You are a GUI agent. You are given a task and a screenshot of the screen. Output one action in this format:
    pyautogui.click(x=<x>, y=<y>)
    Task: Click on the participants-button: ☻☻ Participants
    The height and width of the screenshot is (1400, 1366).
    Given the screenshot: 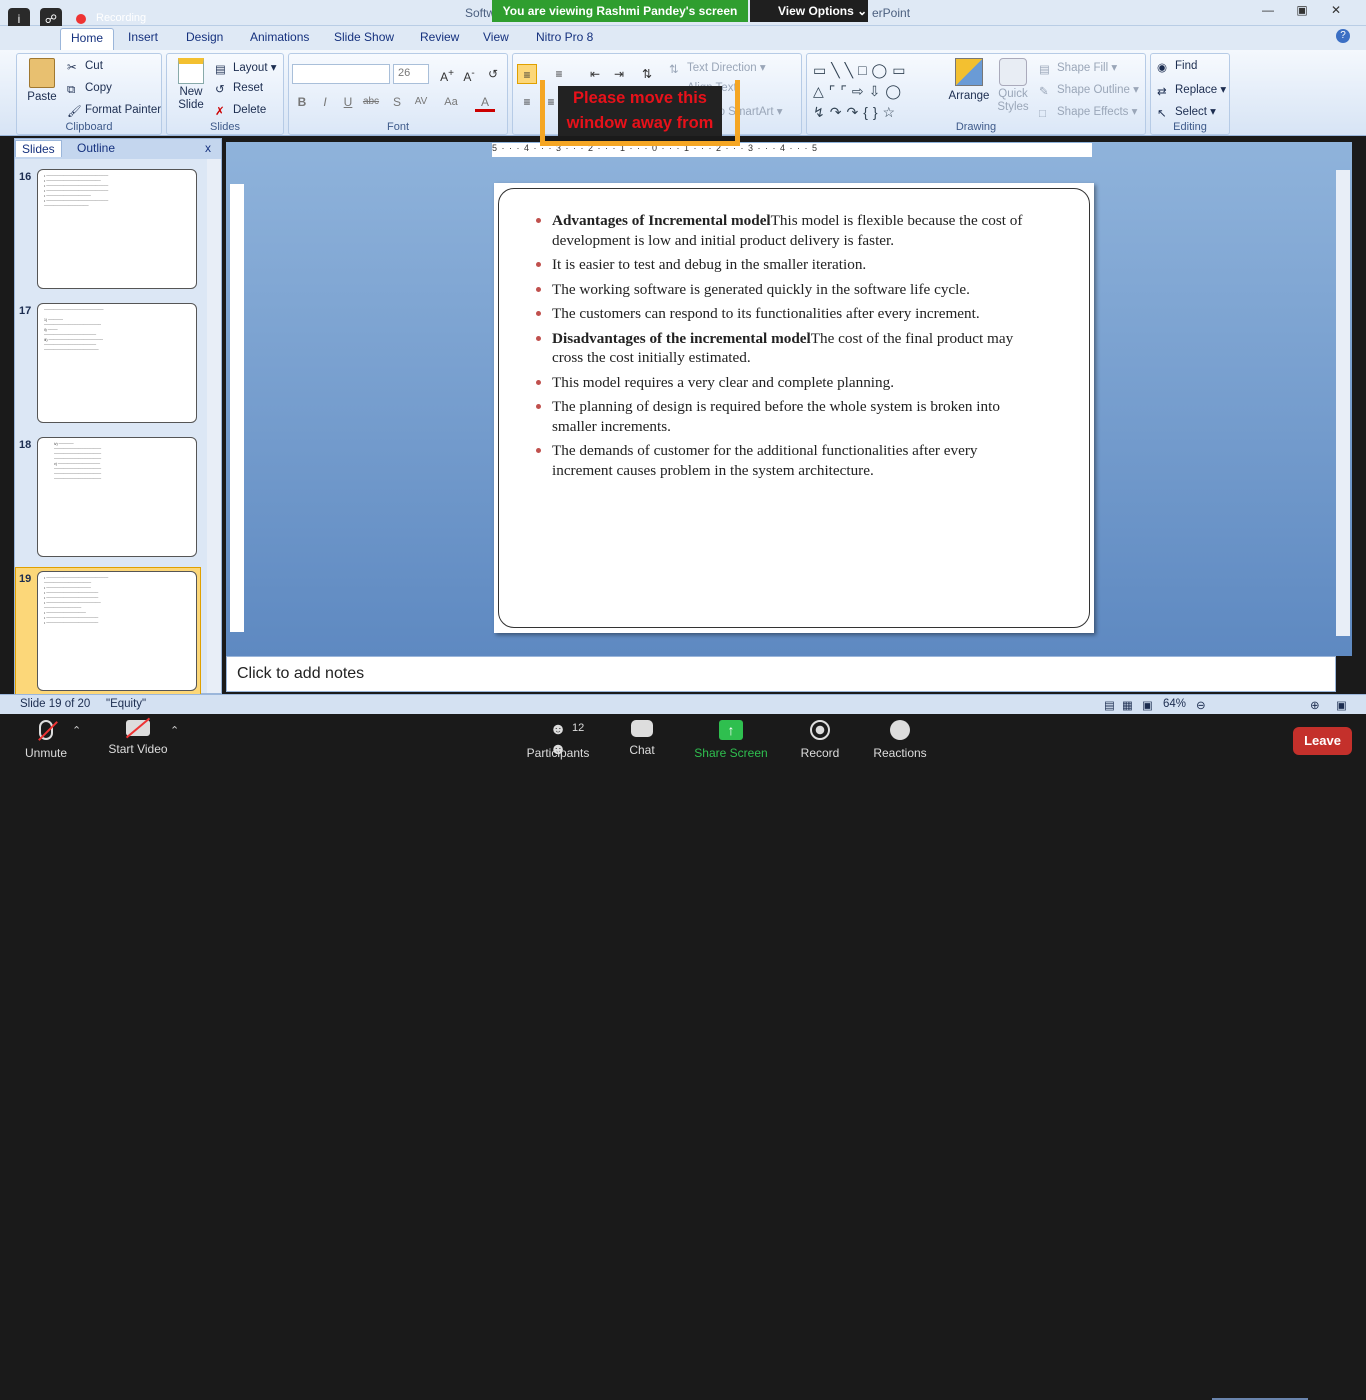 What is the action you would take?
    pyautogui.click(x=558, y=740)
    